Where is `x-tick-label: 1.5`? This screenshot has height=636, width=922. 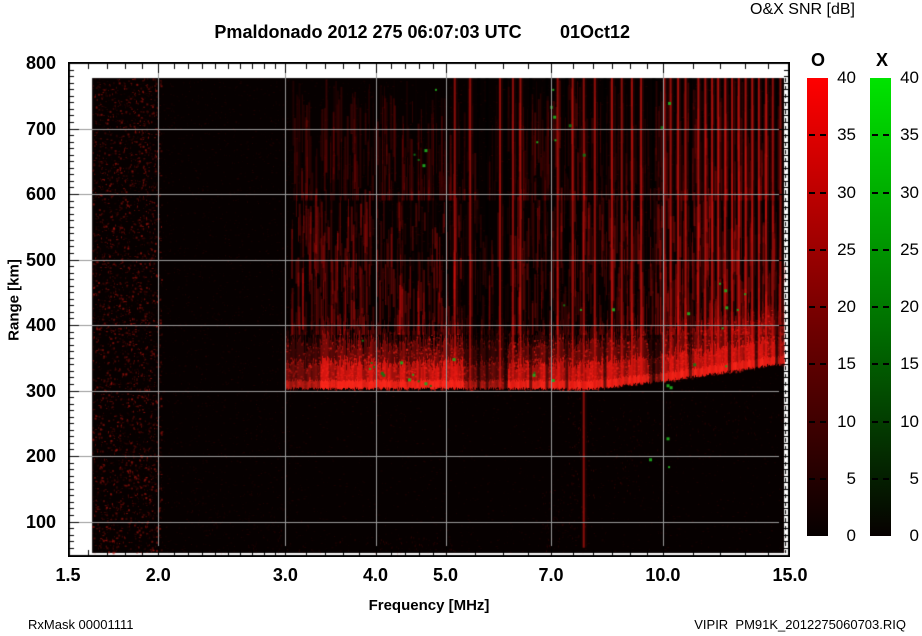
x-tick-label: 1.5 is located at coordinates (68, 575).